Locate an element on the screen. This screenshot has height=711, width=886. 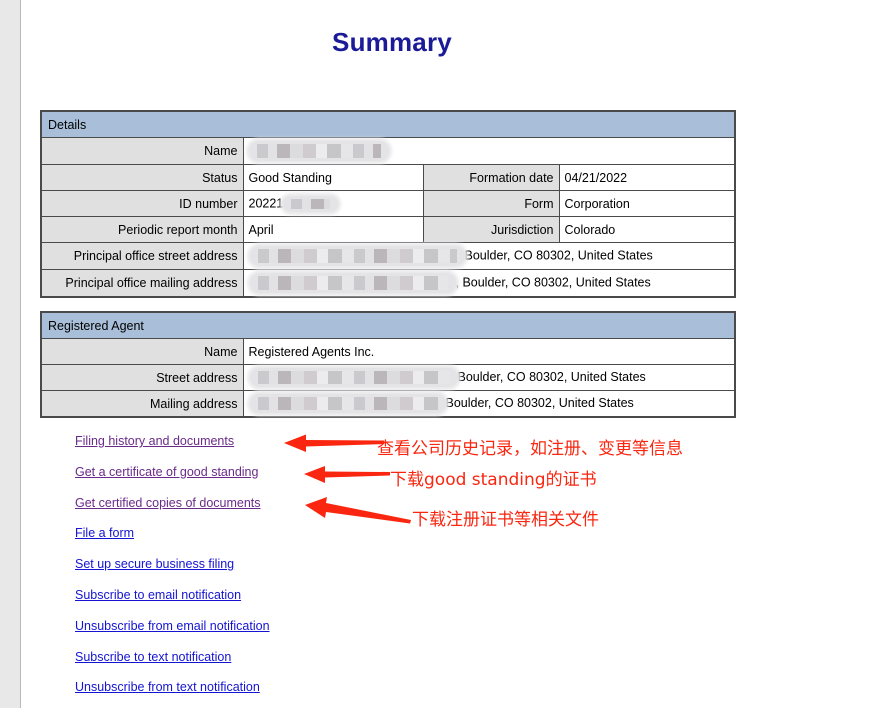
value-principal-office-mailing-address: , Boulder, CO 80302, United States is located at coordinates (489, 283).